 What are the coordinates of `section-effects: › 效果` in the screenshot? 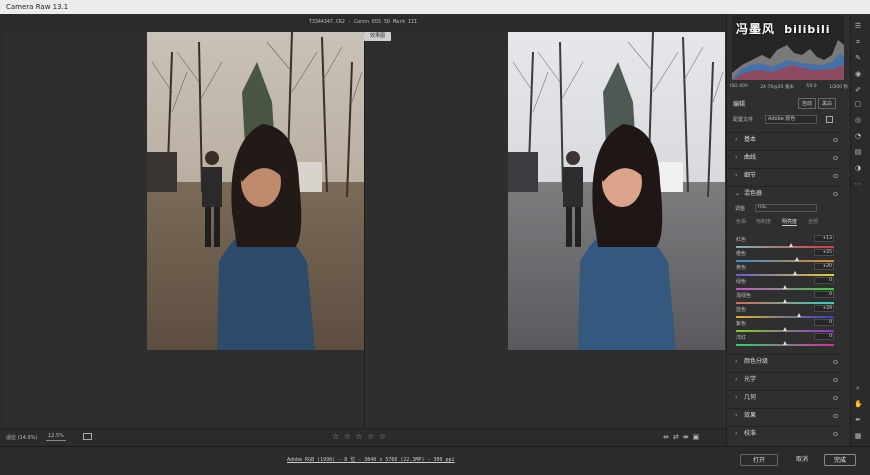 It's located at (784, 415).